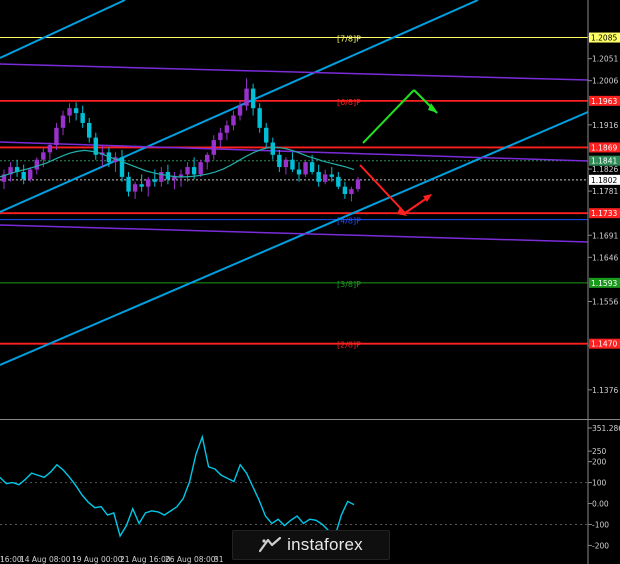  I want to click on level-label: [3/8]P, so click(349, 284).